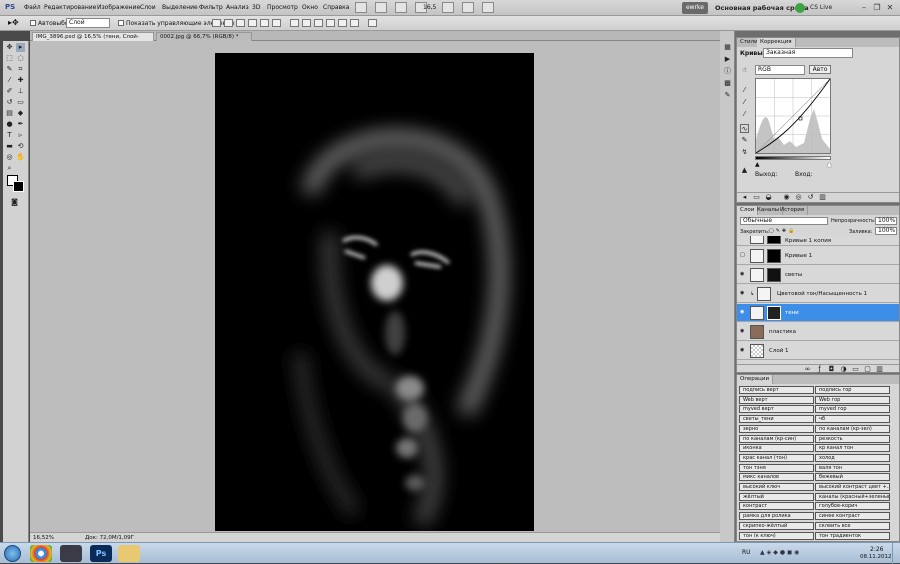 The height and width of the screenshot is (564, 900). Describe the element at coordinates (876, 557) in the screenshot. I see `clock-date: 08.11.2012` at that location.